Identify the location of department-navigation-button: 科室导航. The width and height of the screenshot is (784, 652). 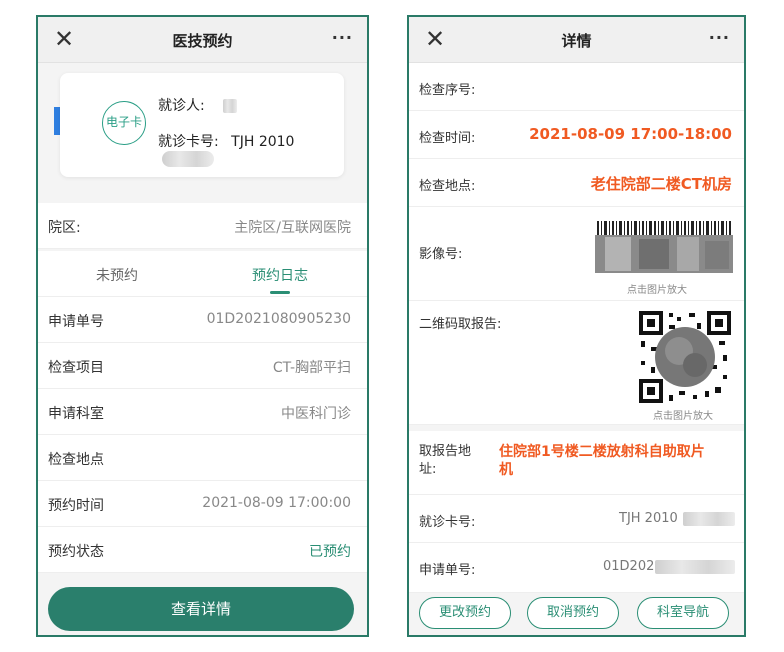
(683, 613).